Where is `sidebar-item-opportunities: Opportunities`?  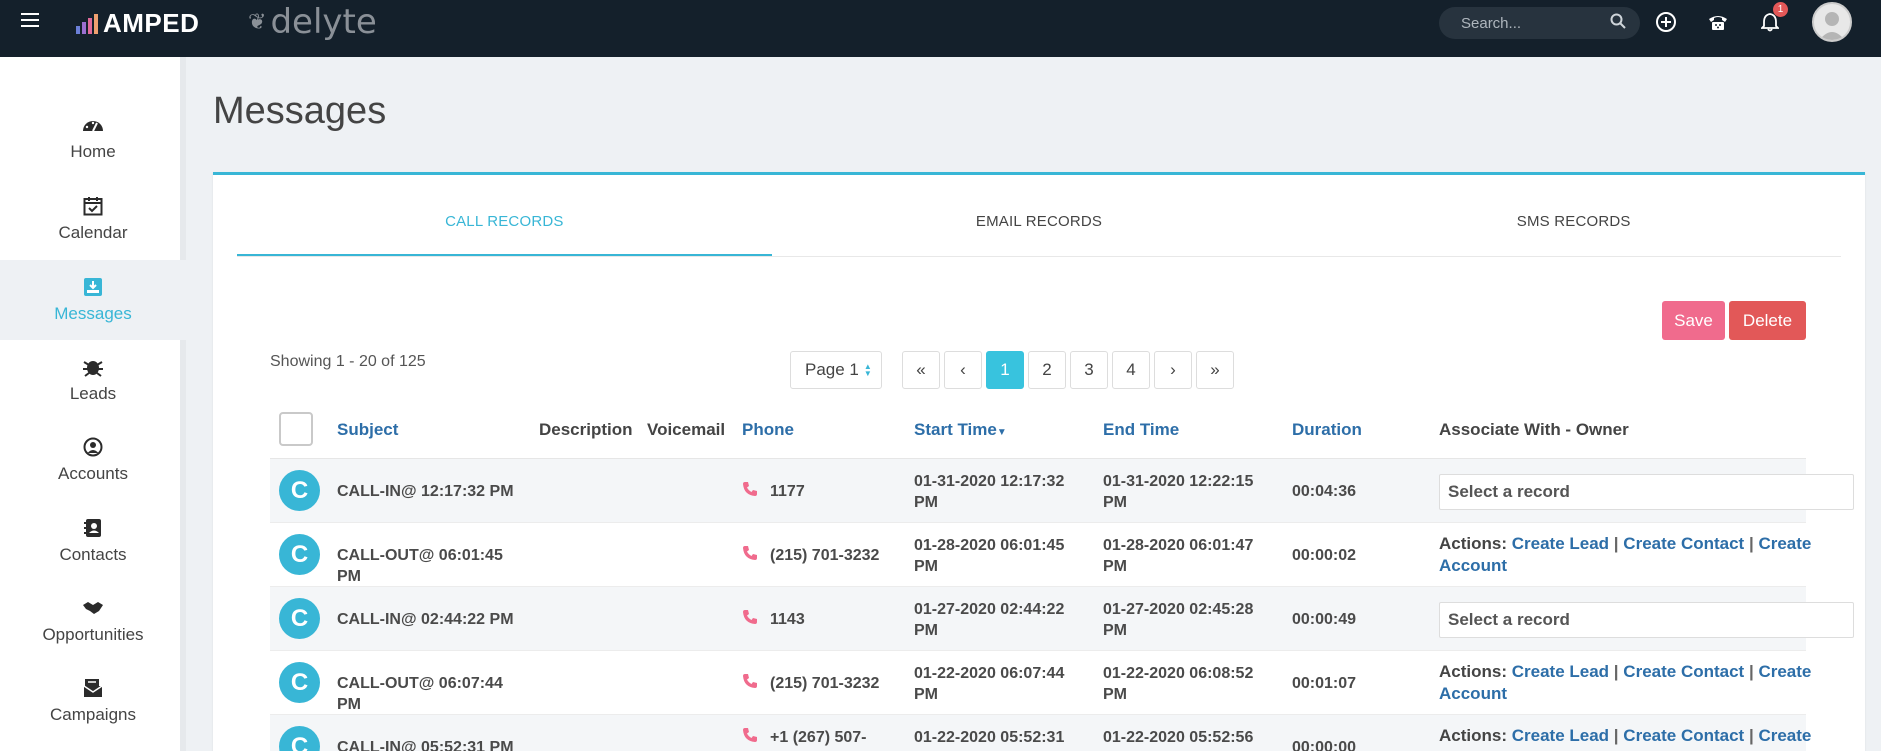
sidebar-item-opportunities: Opportunities is located at coordinates (93, 621).